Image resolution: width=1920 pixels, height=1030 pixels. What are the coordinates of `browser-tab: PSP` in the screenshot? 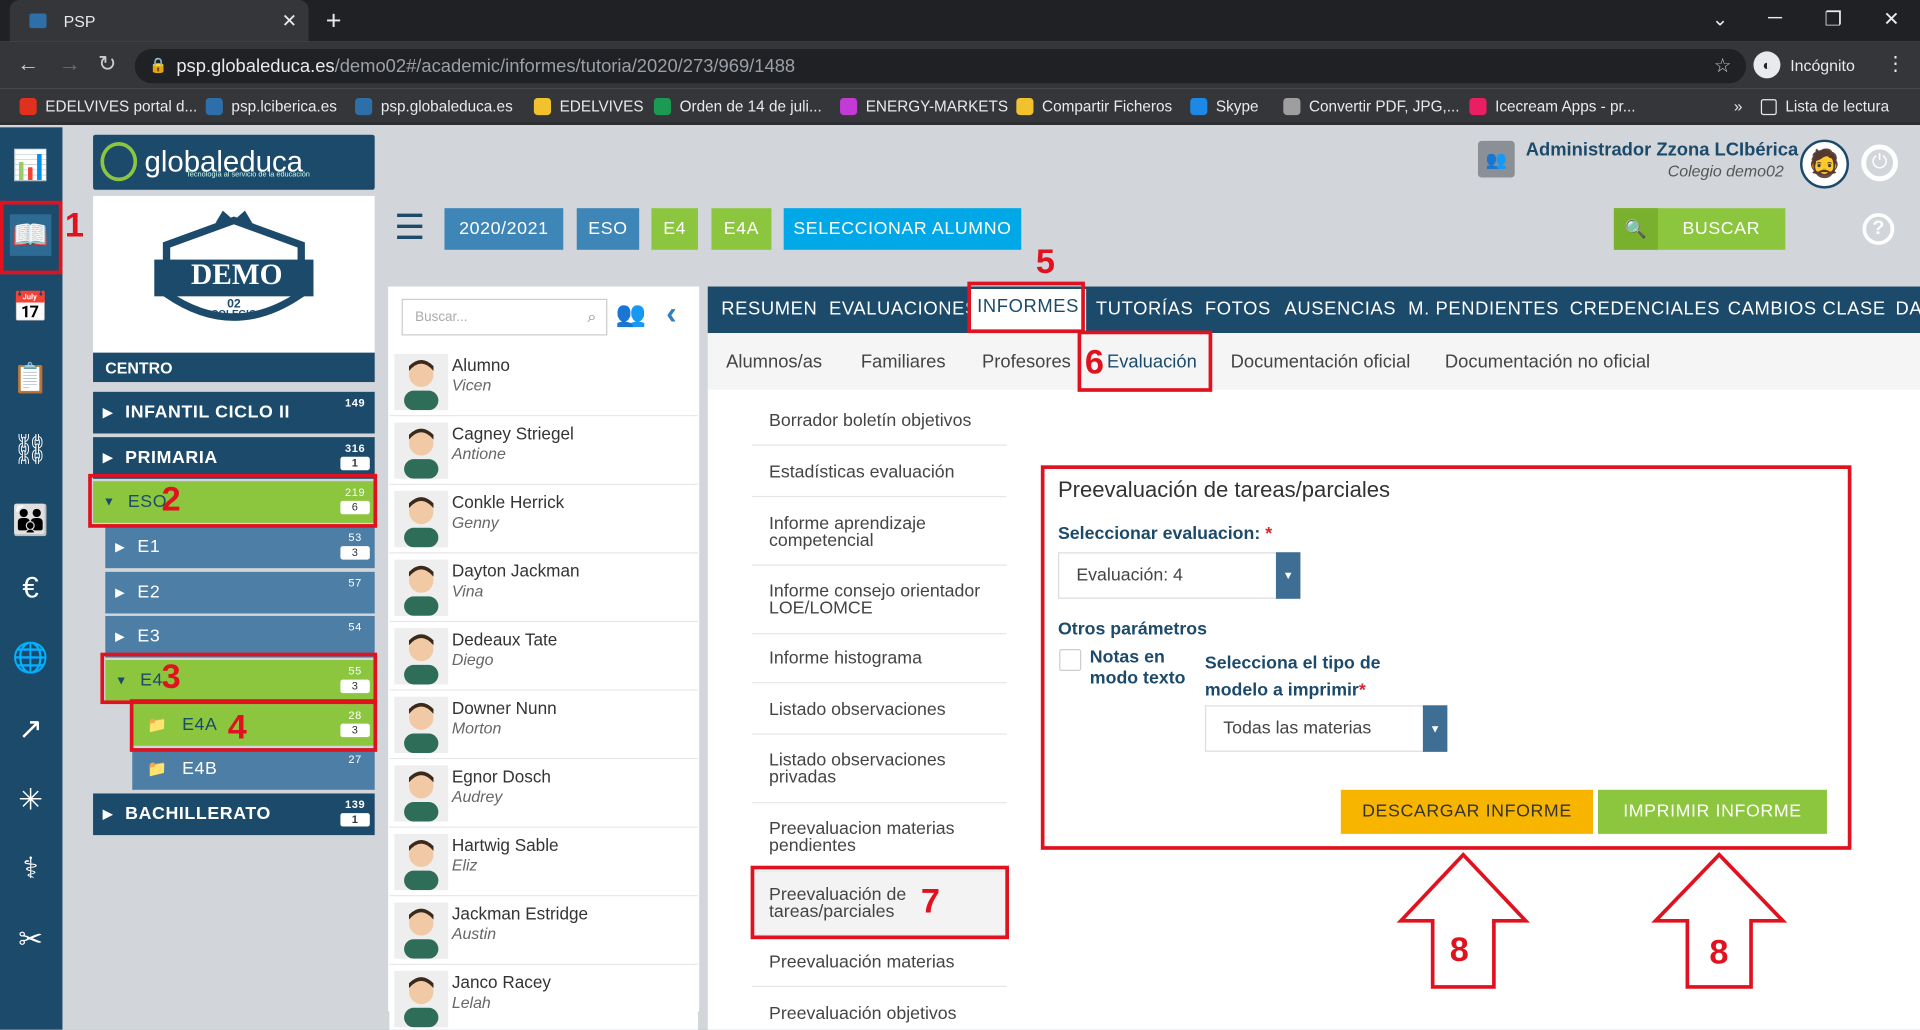 It's located at (159, 21).